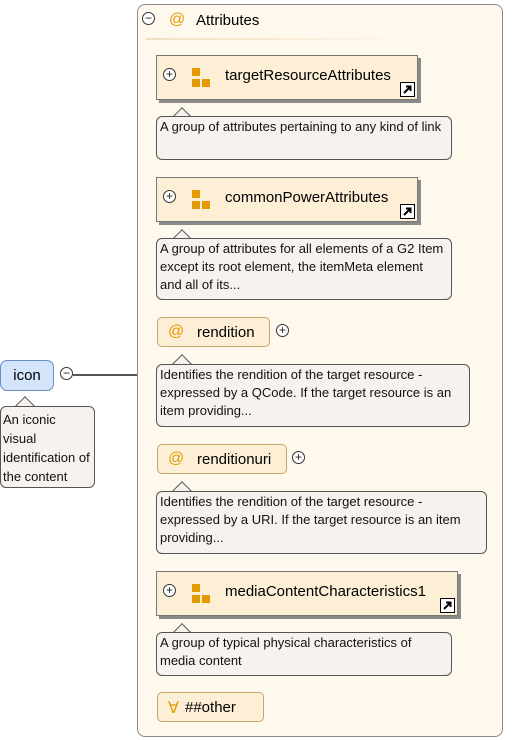  Describe the element at coordinates (307, 197) in the screenshot. I see `group-name: commonPowerAttributes` at that location.